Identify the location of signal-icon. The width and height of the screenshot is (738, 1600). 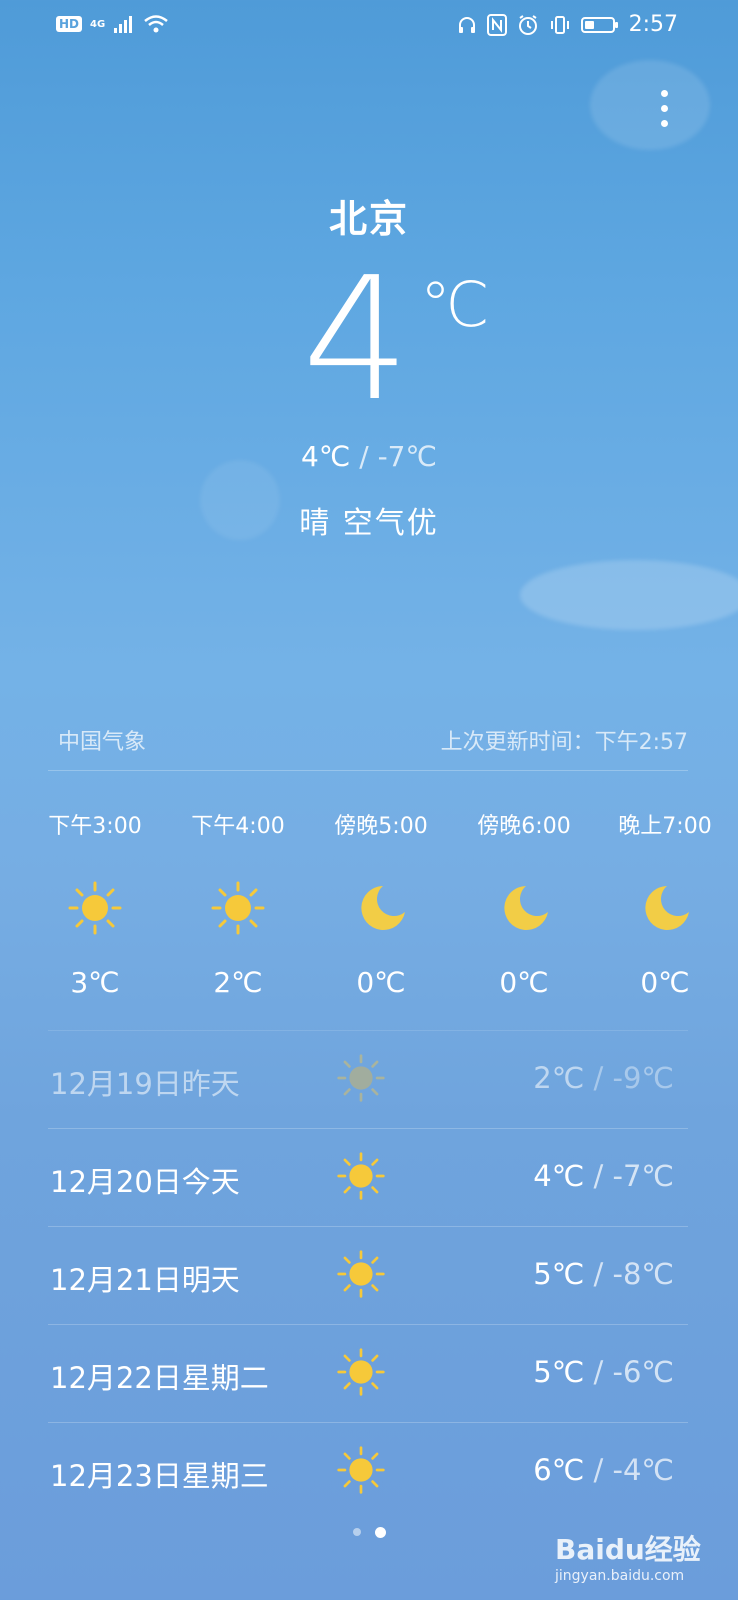
(123, 24).